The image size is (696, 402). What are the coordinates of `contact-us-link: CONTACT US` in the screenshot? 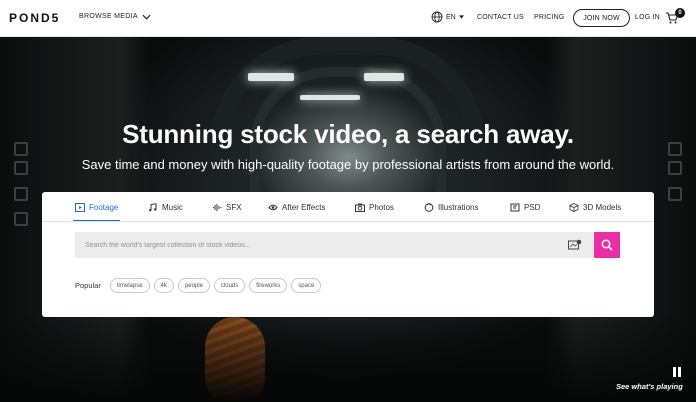 It's located at (500, 17).